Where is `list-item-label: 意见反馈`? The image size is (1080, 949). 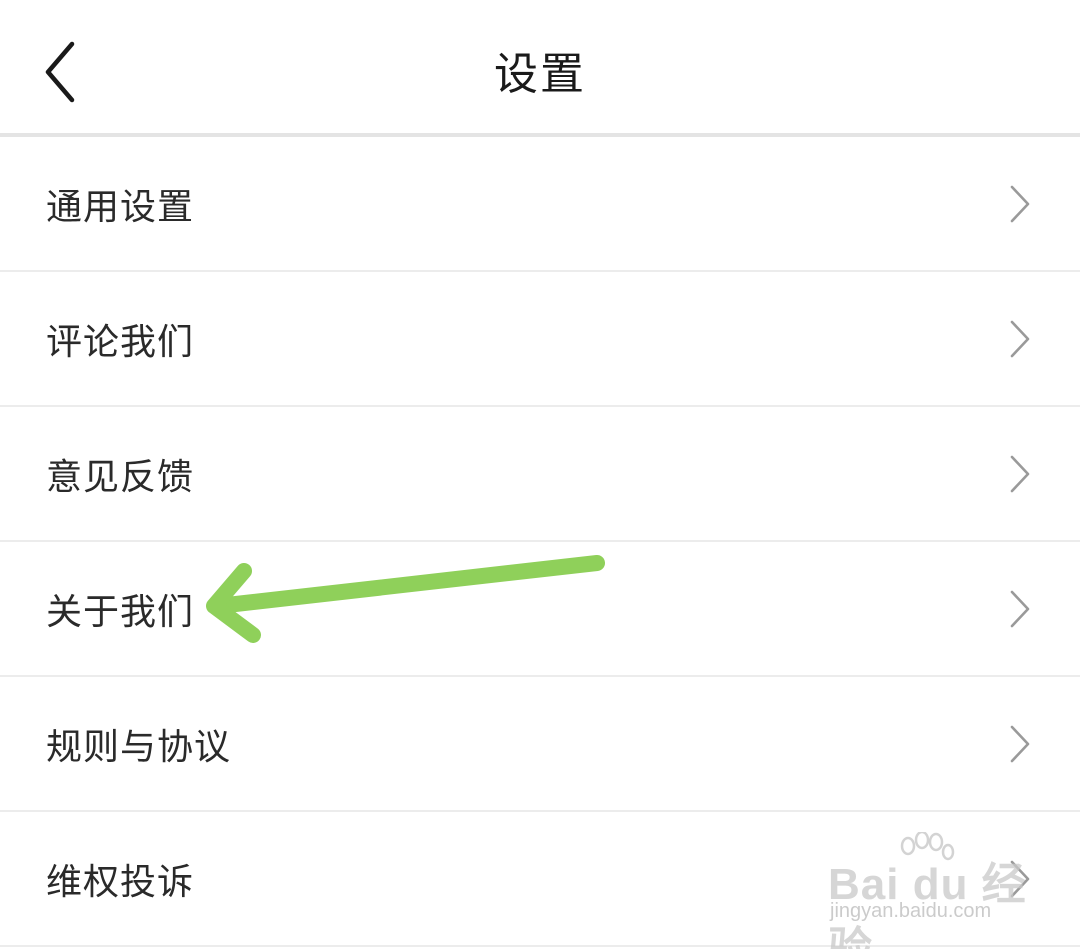
list-item-label: 意见反馈 is located at coordinates (120, 477).